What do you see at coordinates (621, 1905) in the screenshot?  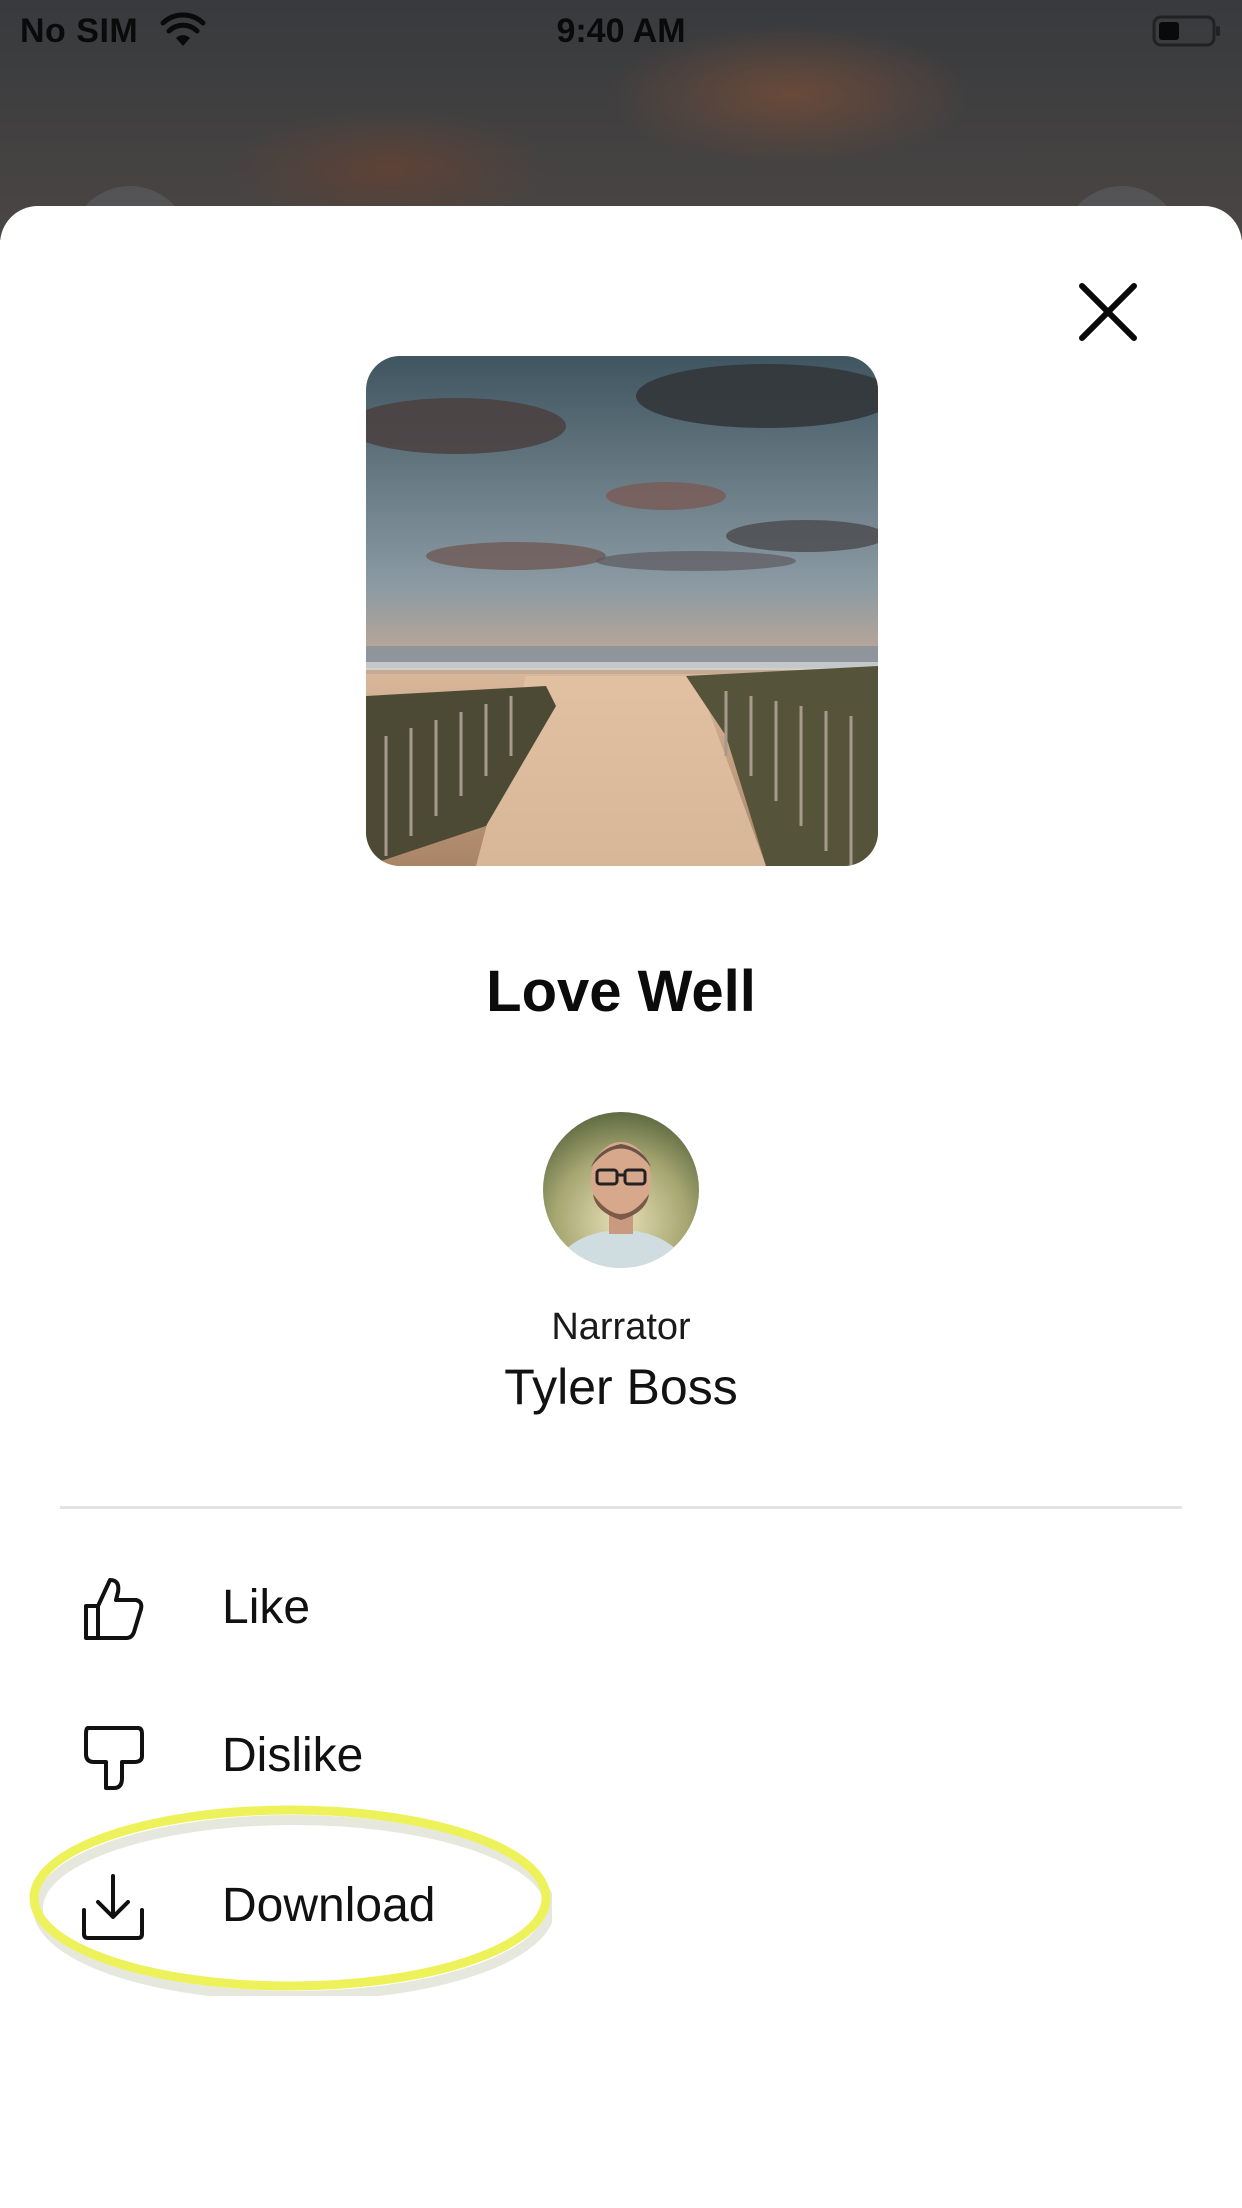 I see `download-button: Download` at bounding box center [621, 1905].